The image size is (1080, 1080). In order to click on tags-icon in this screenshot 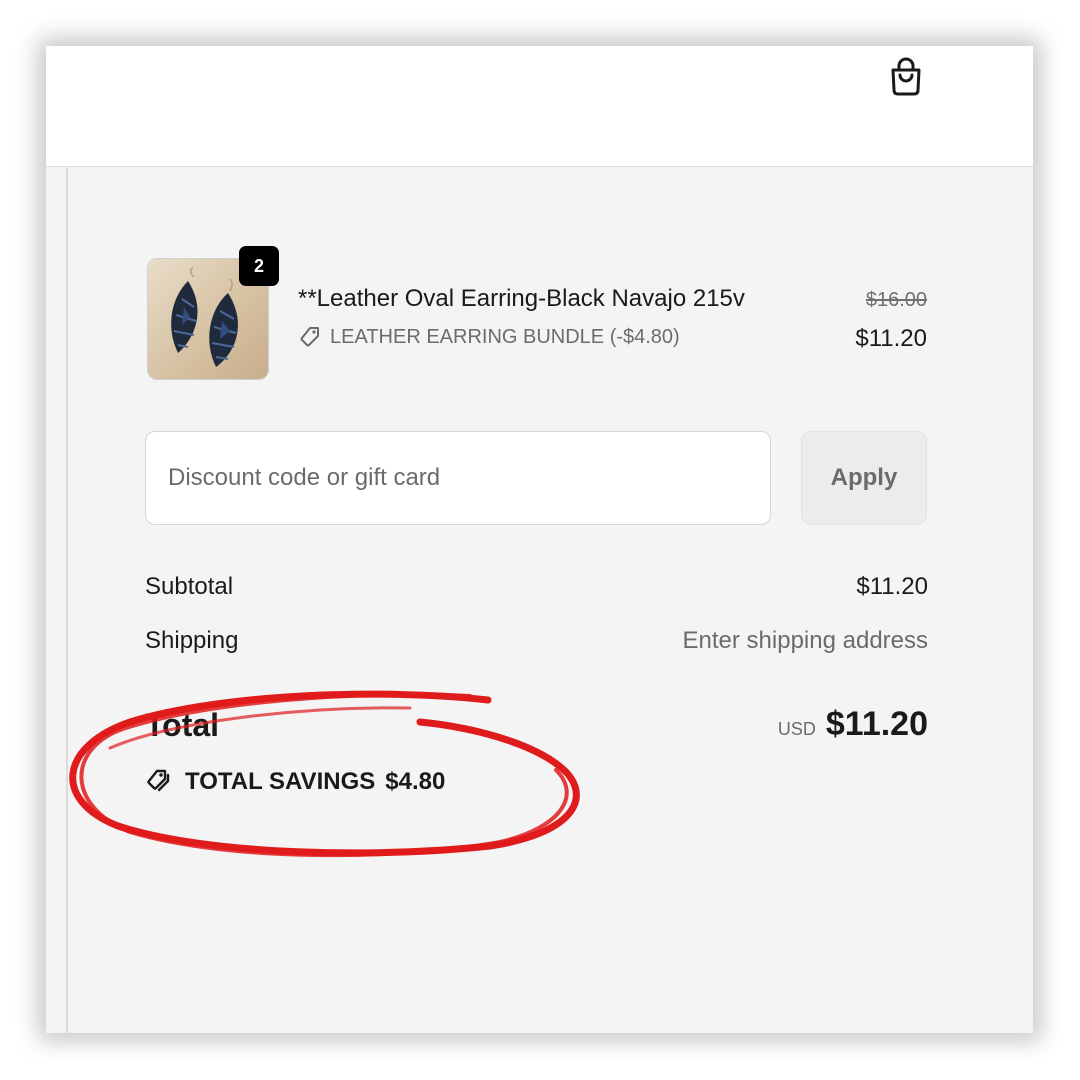, I will do `click(158, 780)`.